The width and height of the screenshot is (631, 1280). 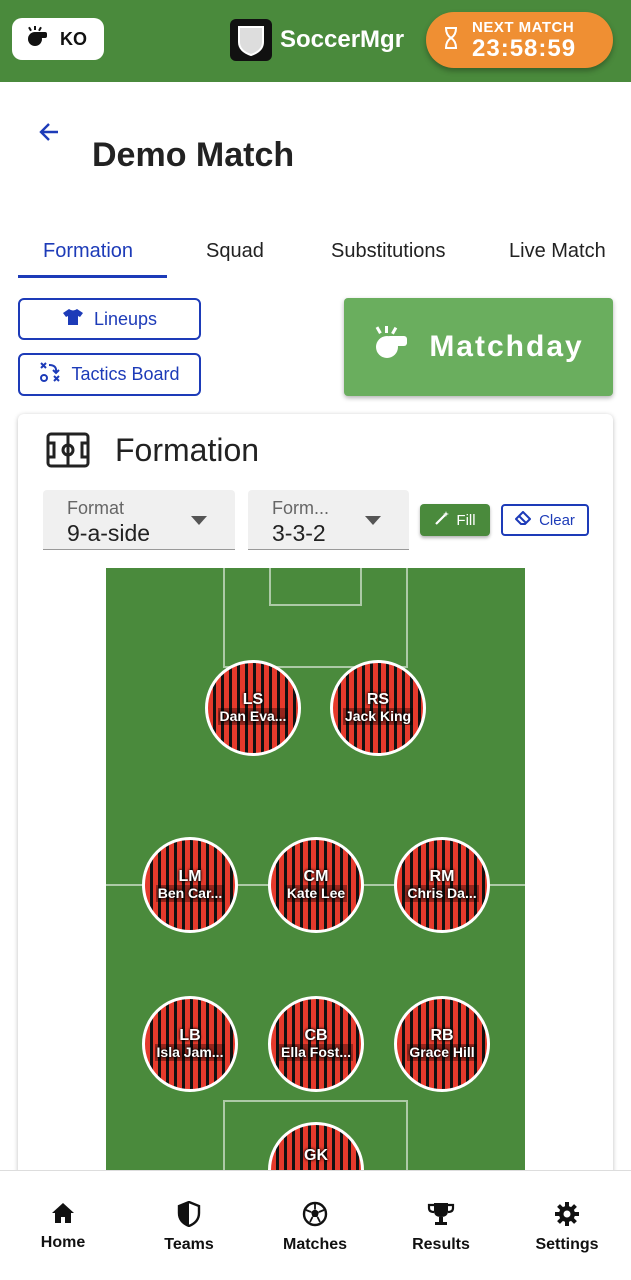 I want to click on nav-settings-label: Settings, so click(x=567, y=1244).